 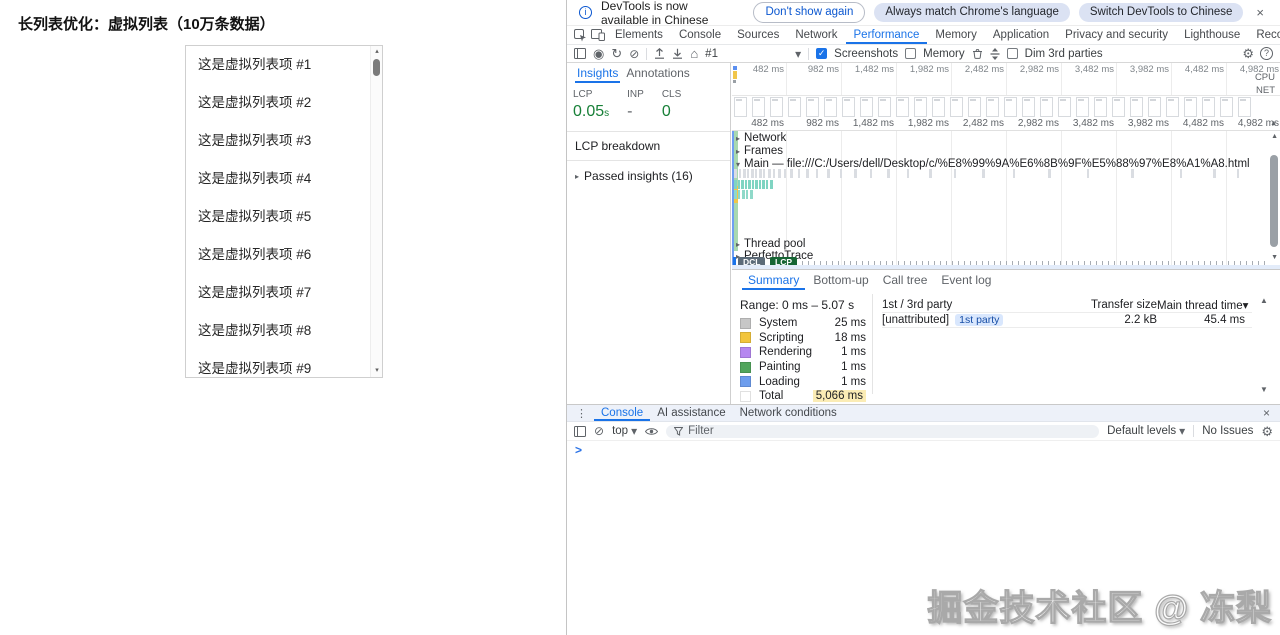 What do you see at coordinates (773, 280) in the screenshot?
I see `summary-tab-summary: Summary` at bounding box center [773, 280].